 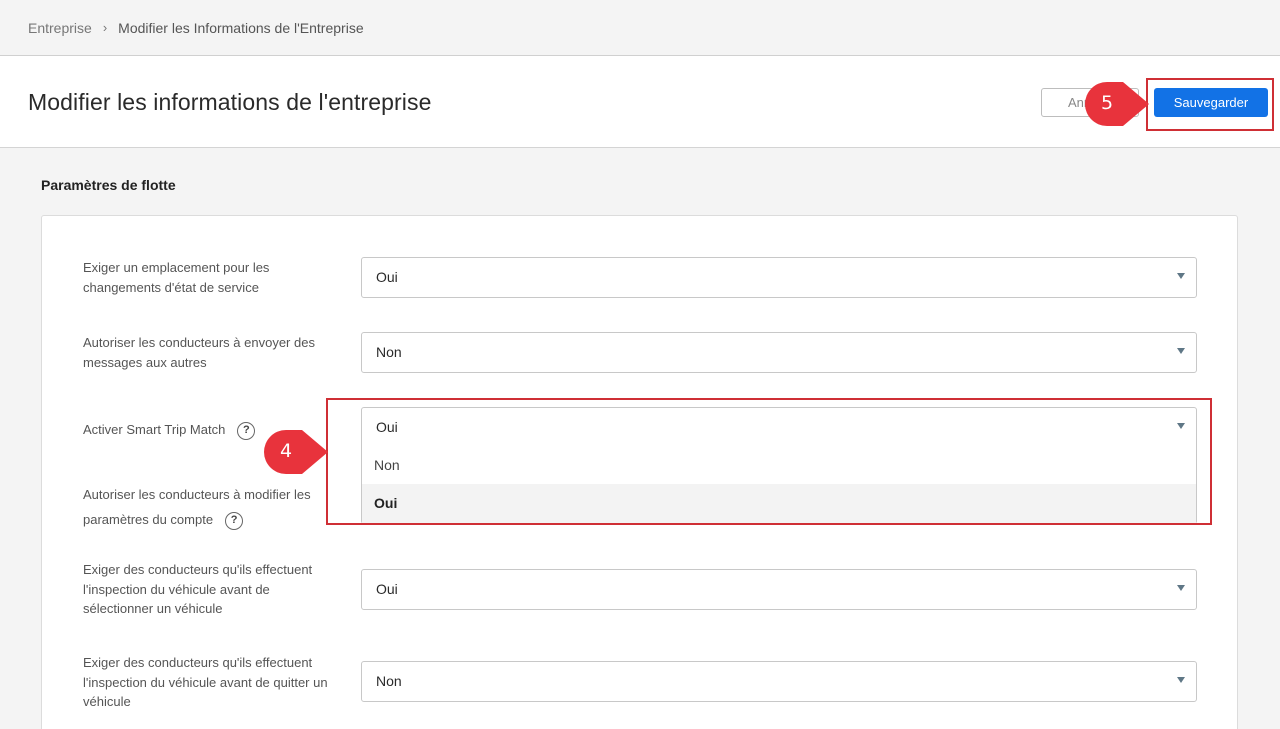 I want to click on dropdown-highlight-box, so click(x=769, y=461).